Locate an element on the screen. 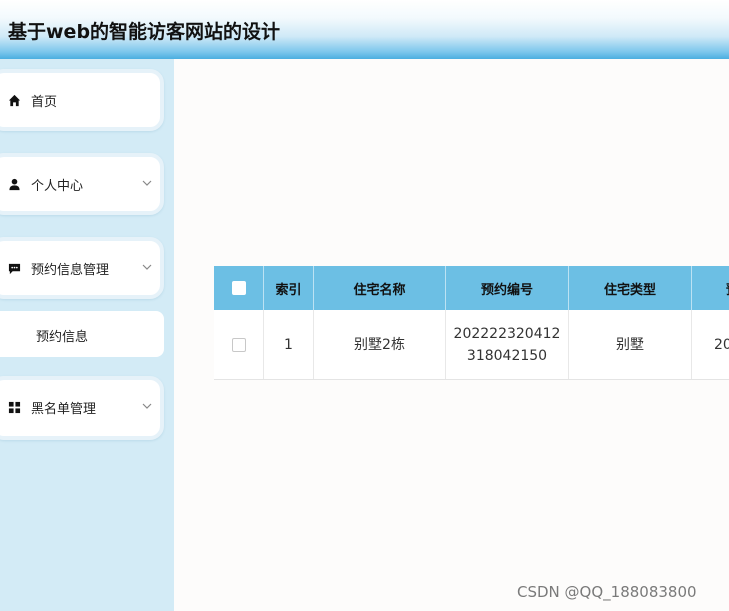  sidebar-item-home: 首页 is located at coordinates (87, 101).